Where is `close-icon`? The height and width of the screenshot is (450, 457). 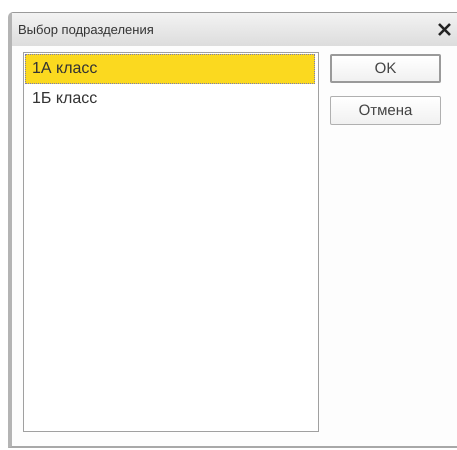
close-icon is located at coordinates (444, 29).